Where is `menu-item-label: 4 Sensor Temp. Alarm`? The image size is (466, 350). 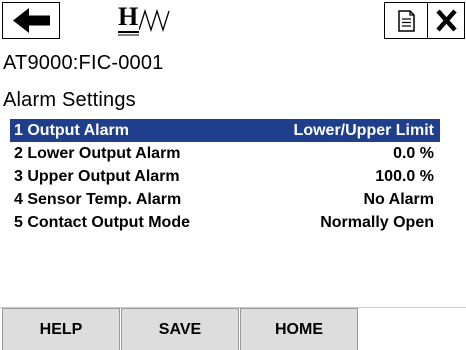 menu-item-label: 4 Sensor Temp. Alarm is located at coordinates (98, 199).